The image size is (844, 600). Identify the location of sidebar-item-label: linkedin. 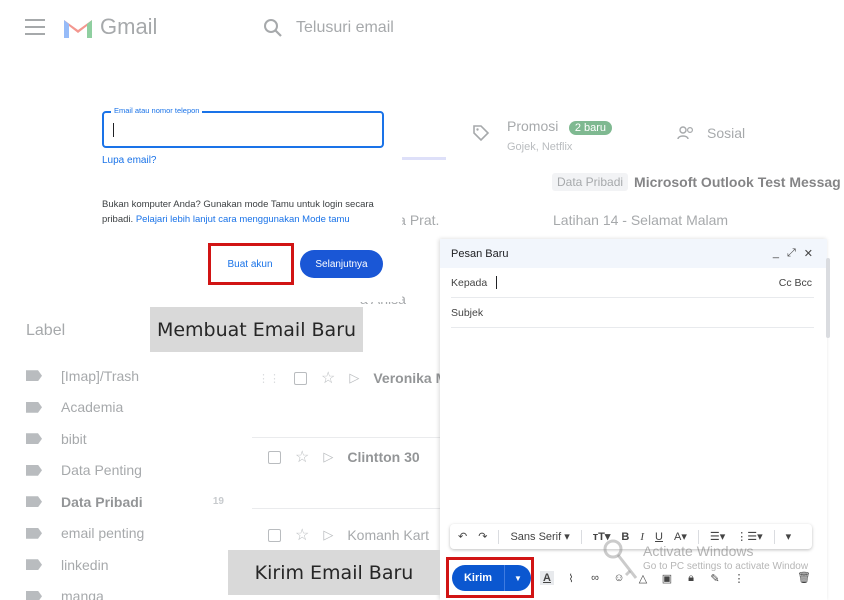
(85, 564).